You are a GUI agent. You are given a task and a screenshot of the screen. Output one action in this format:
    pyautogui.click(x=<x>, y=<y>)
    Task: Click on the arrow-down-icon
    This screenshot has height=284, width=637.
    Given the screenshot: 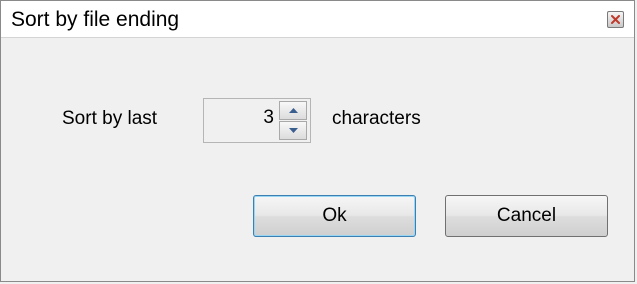 What is the action you would take?
    pyautogui.click(x=293, y=130)
    